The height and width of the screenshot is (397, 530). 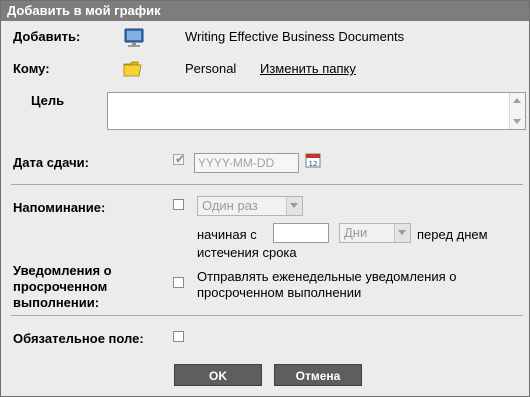 What do you see at coordinates (308, 68) in the screenshot?
I see `change-folder-link: Изменить папку` at bounding box center [308, 68].